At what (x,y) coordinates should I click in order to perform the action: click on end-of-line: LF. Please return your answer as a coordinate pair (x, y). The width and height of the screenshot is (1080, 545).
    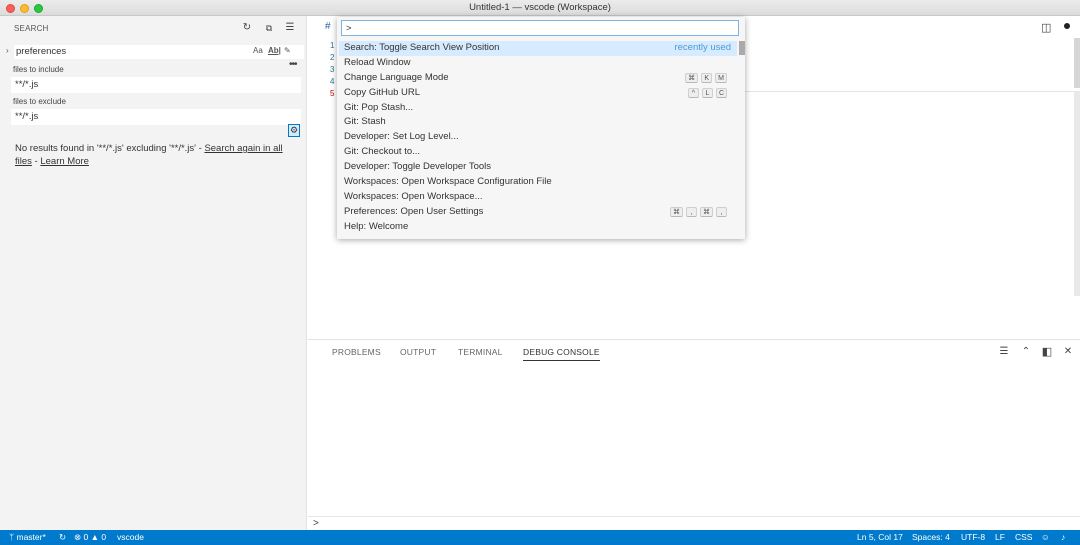
    Looking at the image, I should click on (1000, 537).